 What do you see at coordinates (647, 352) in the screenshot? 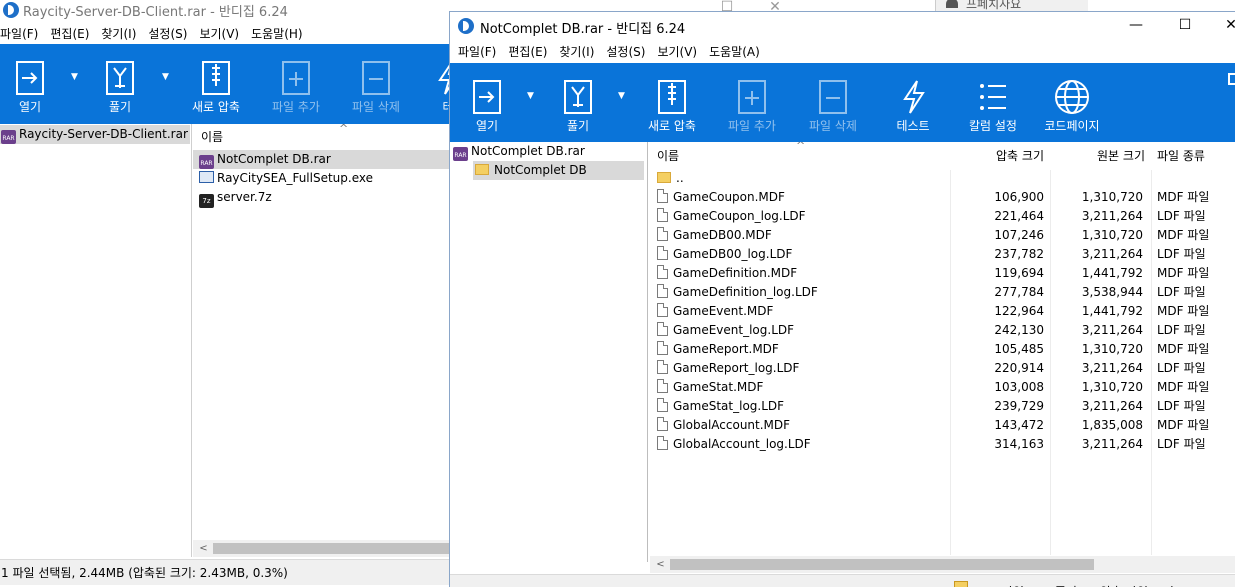
I see `front-pane-divider` at bounding box center [647, 352].